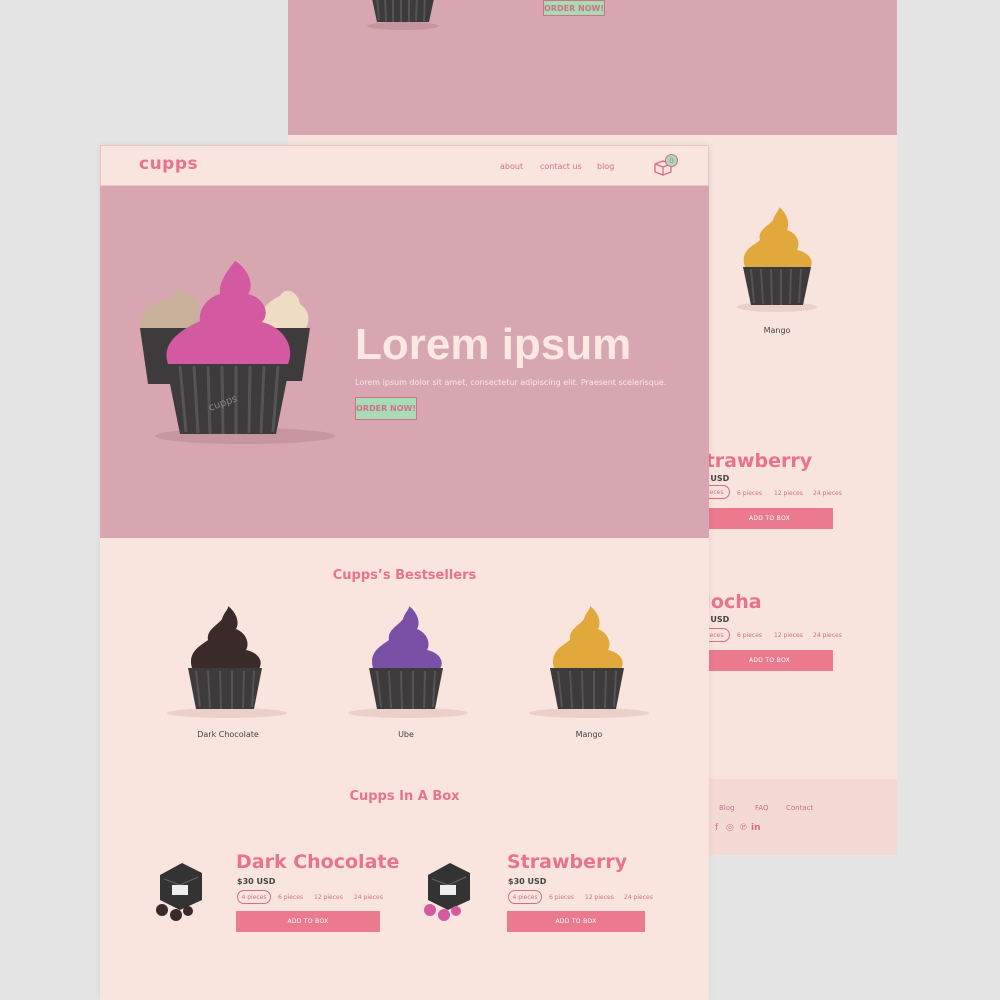 This screenshot has width=1000, height=1000. What do you see at coordinates (404, 575) in the screenshot?
I see `bestsellers-title: Cupps’s Bestsellers` at bounding box center [404, 575].